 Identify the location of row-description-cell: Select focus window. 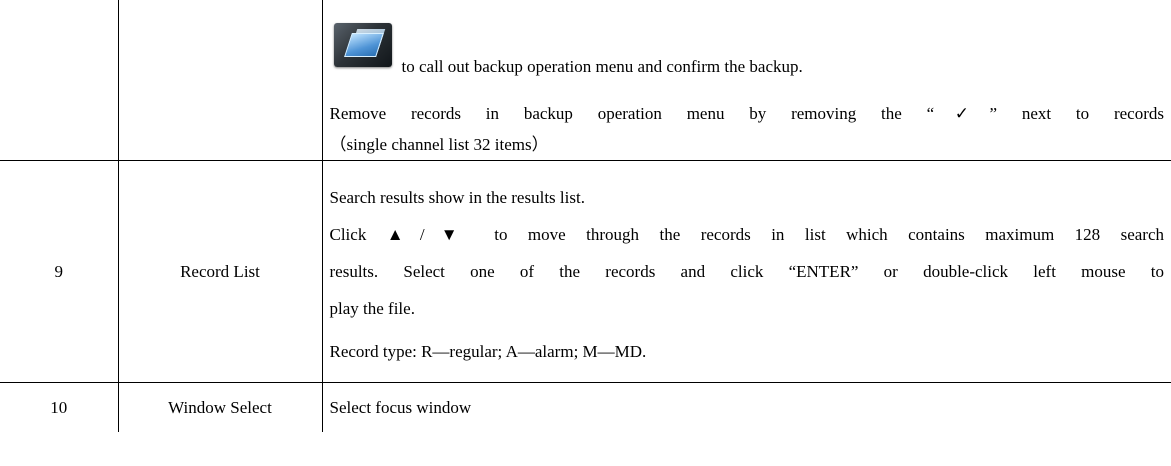
(746, 407).